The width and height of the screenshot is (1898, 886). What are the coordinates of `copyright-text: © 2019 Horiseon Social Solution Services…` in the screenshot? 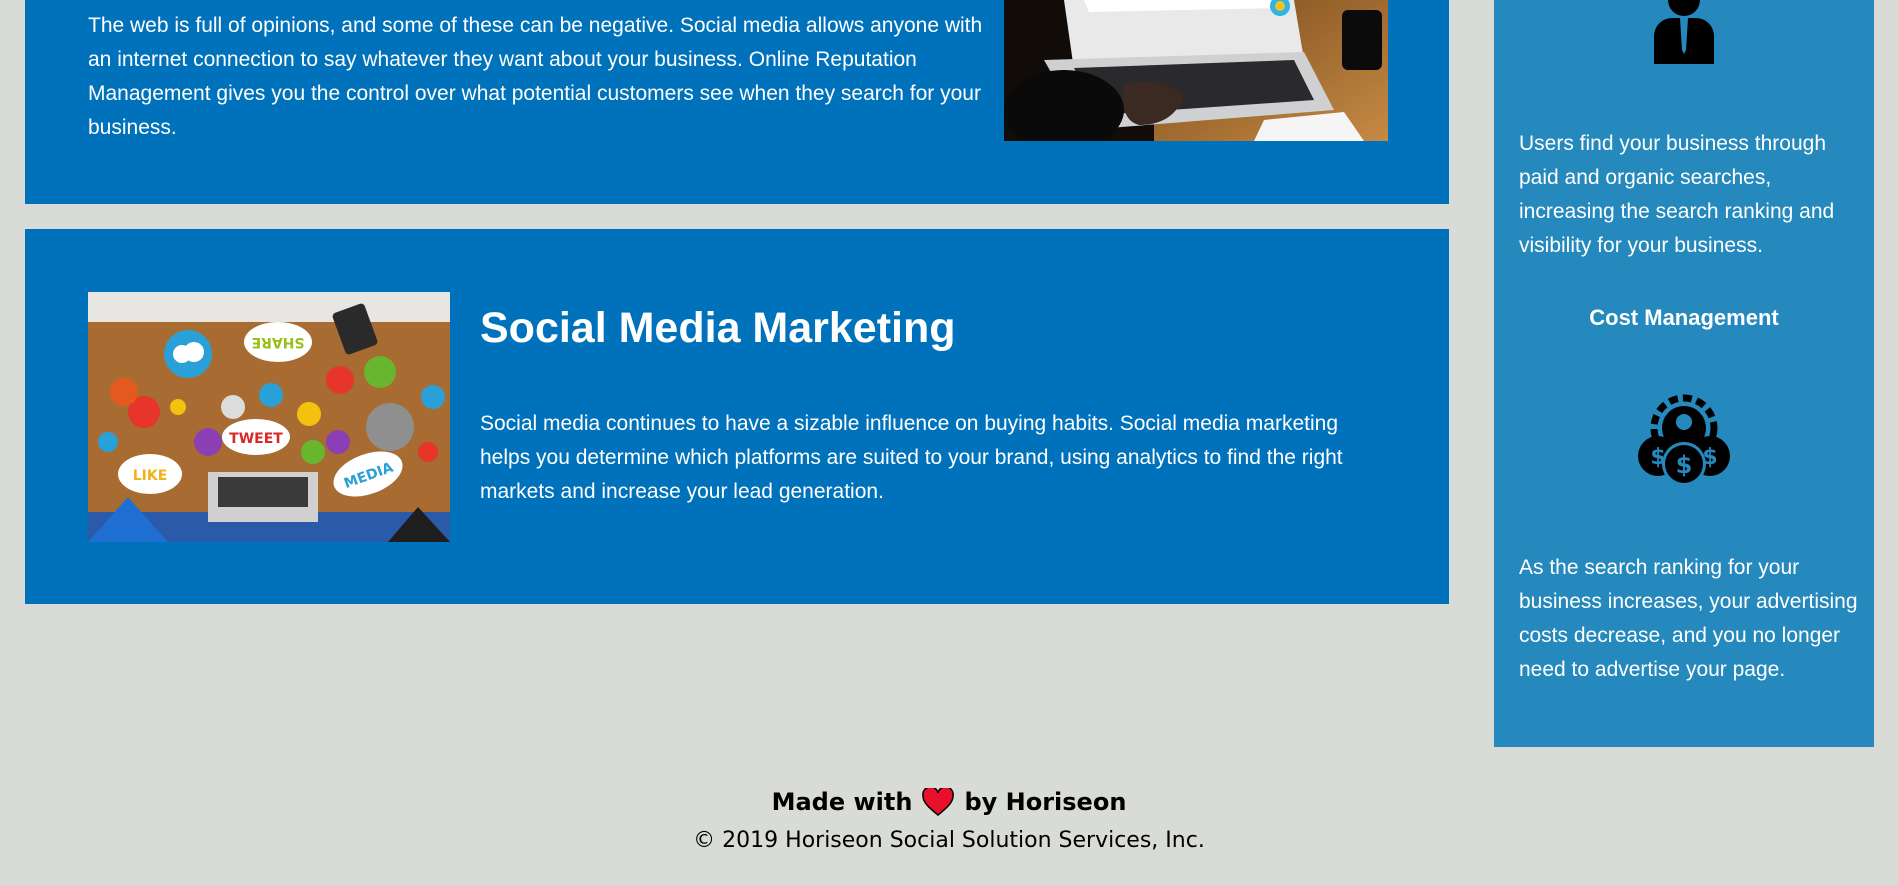 It's located at (949, 840).